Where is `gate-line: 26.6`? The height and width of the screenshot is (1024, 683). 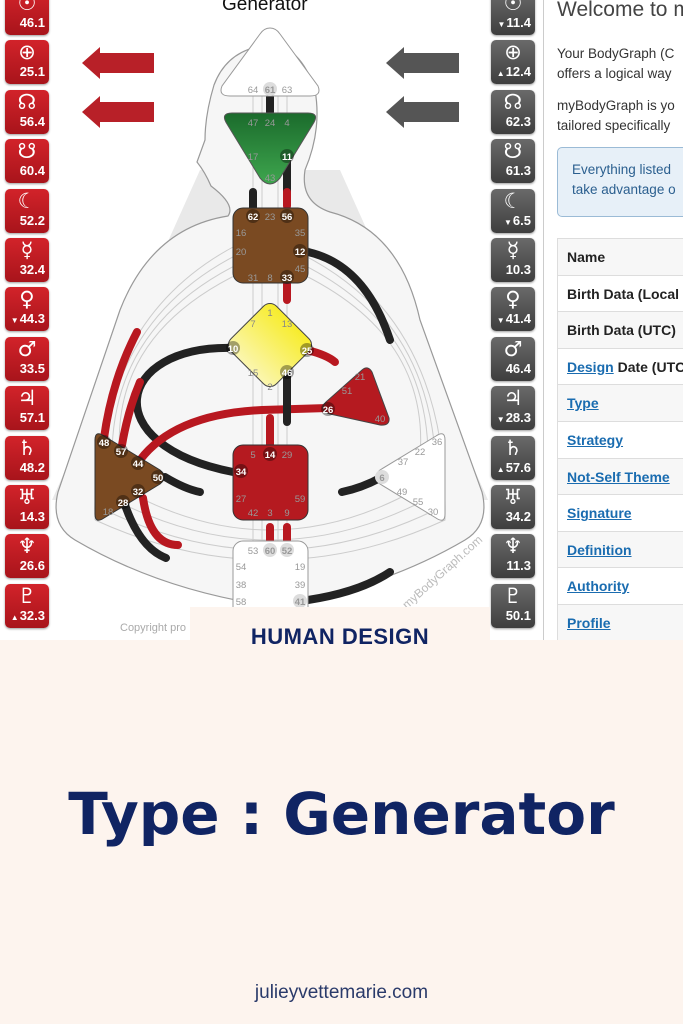 gate-line: 26.6 is located at coordinates (32, 566).